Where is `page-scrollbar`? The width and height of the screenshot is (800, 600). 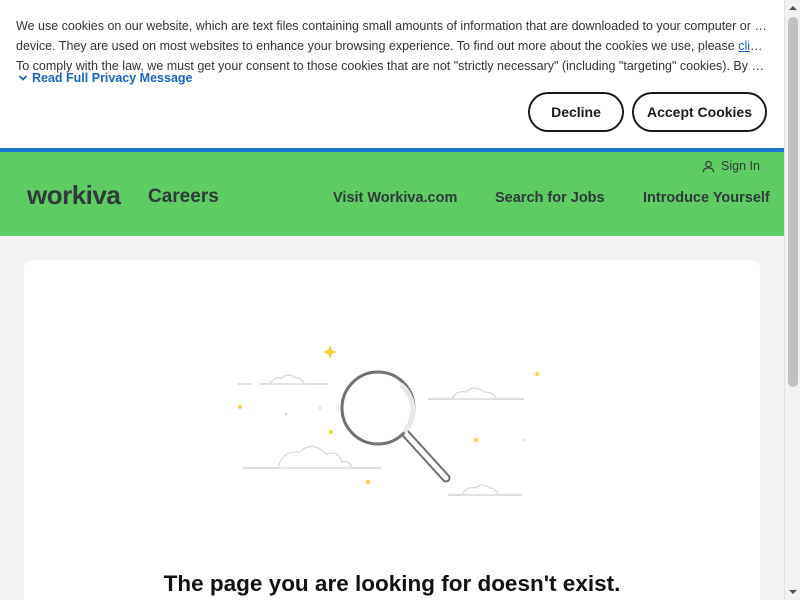
page-scrollbar is located at coordinates (792, 300).